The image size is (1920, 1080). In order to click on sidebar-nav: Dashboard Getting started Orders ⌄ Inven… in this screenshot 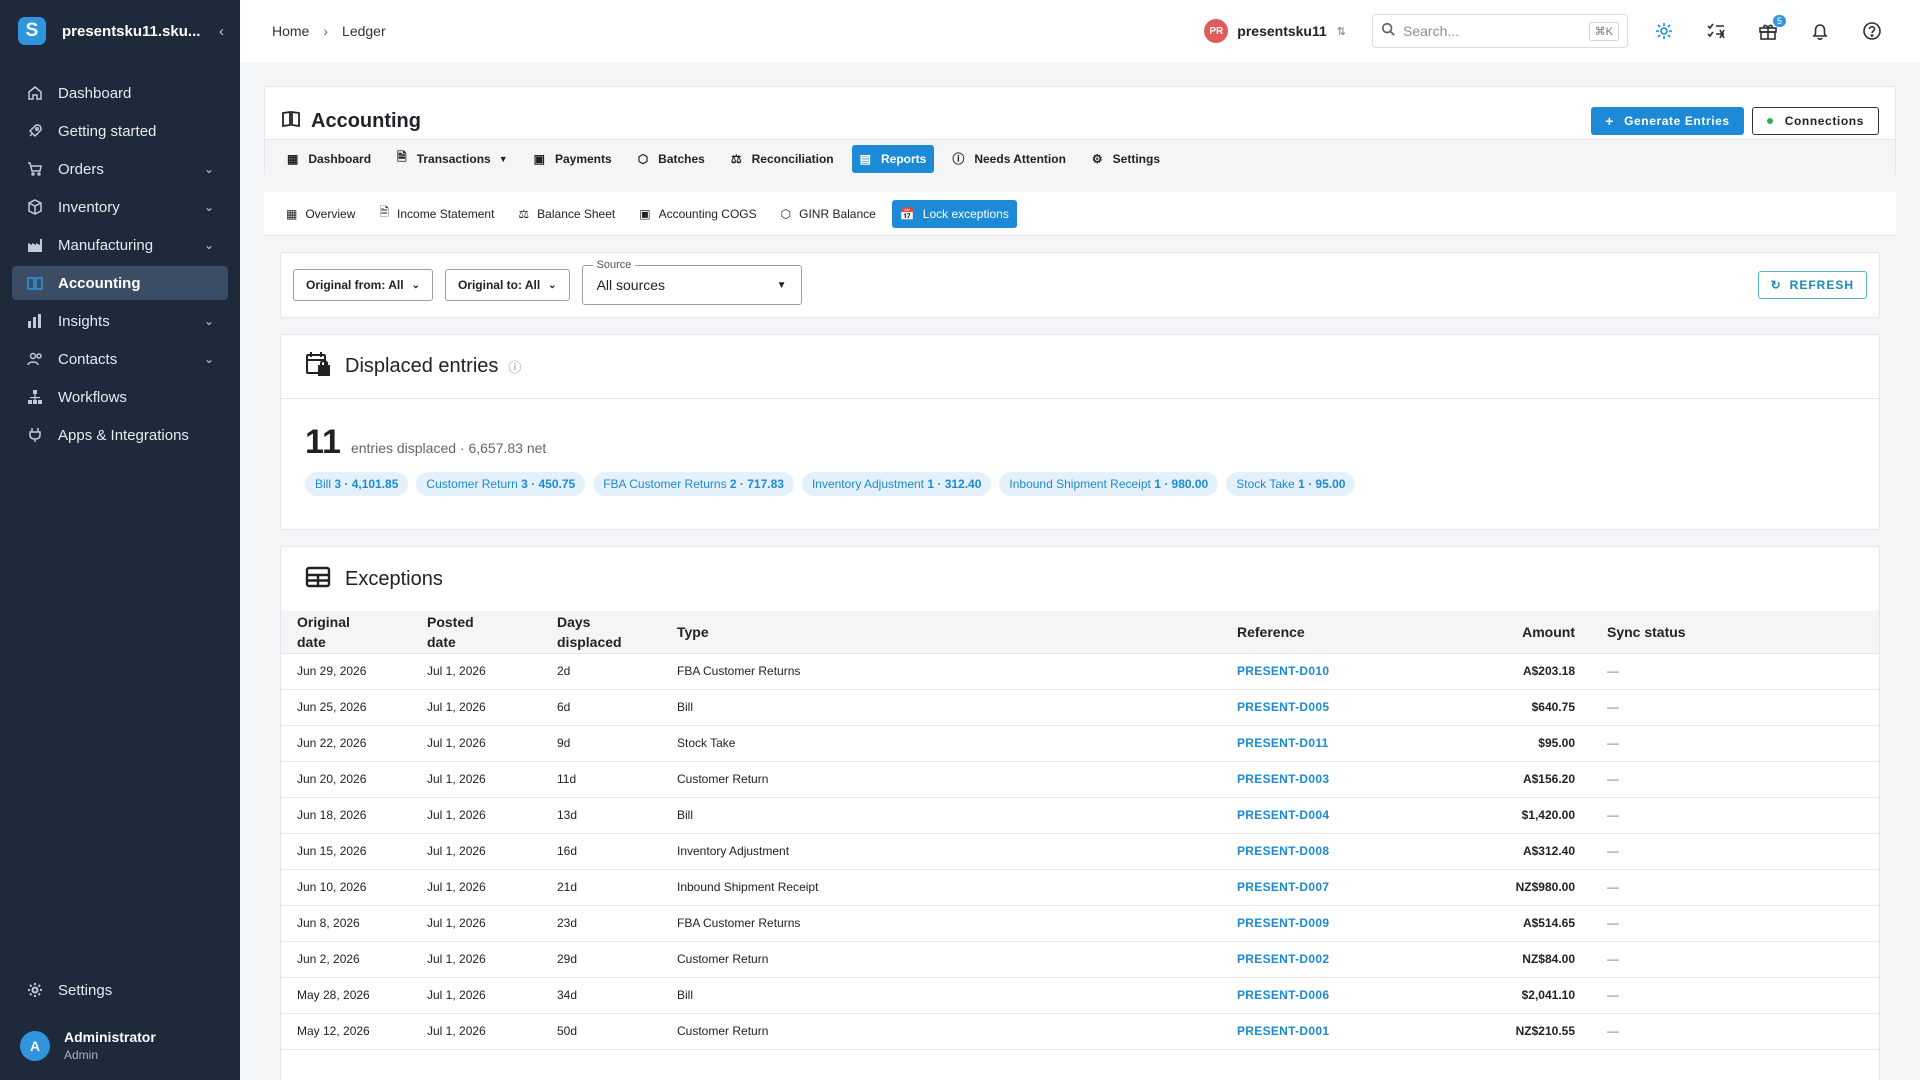, I will do `click(120, 264)`.